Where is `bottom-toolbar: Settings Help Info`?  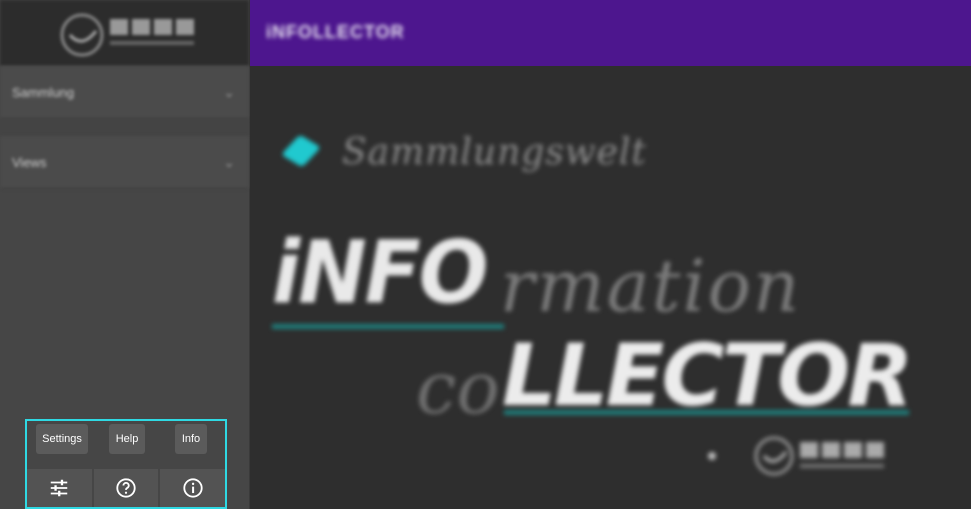
bottom-toolbar: Settings Help Info is located at coordinates (126, 464).